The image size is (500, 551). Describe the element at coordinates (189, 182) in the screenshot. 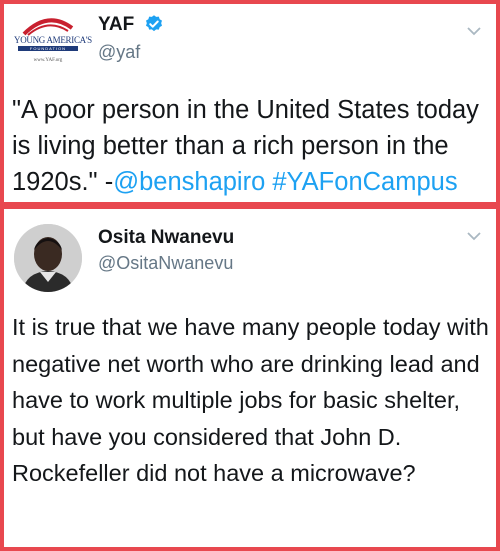

I see `mention-link: @benshapiro` at that location.